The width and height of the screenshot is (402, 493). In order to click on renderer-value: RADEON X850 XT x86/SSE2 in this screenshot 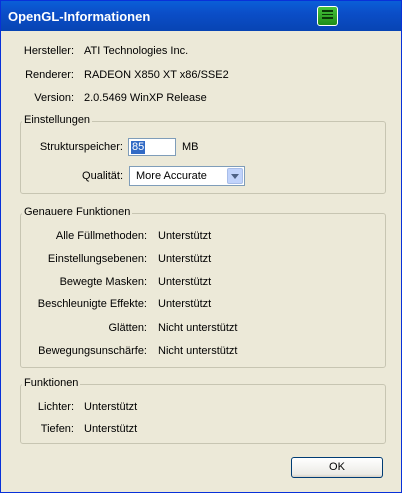, I will do `click(156, 75)`.